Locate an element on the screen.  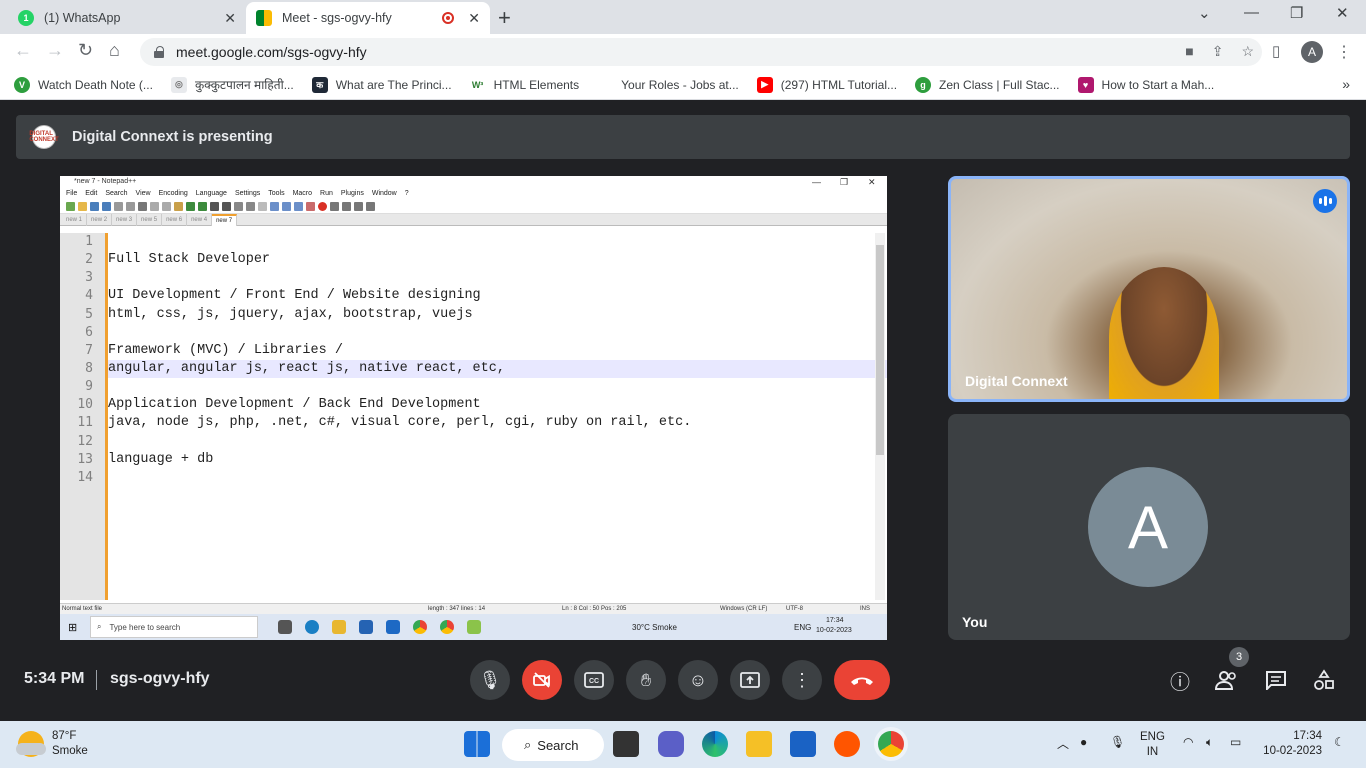
present-button is located at coordinates (750, 680).